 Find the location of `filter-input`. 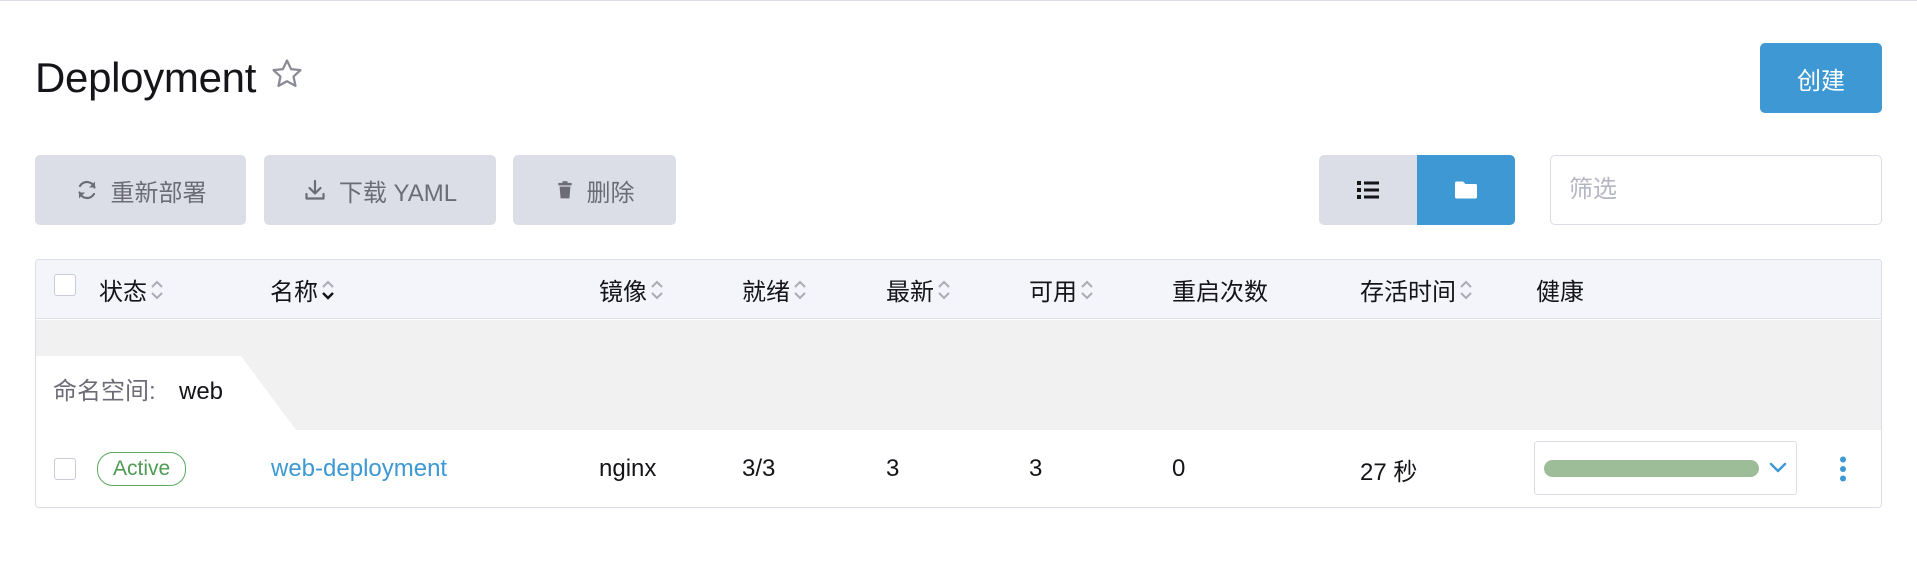

filter-input is located at coordinates (1716, 190).